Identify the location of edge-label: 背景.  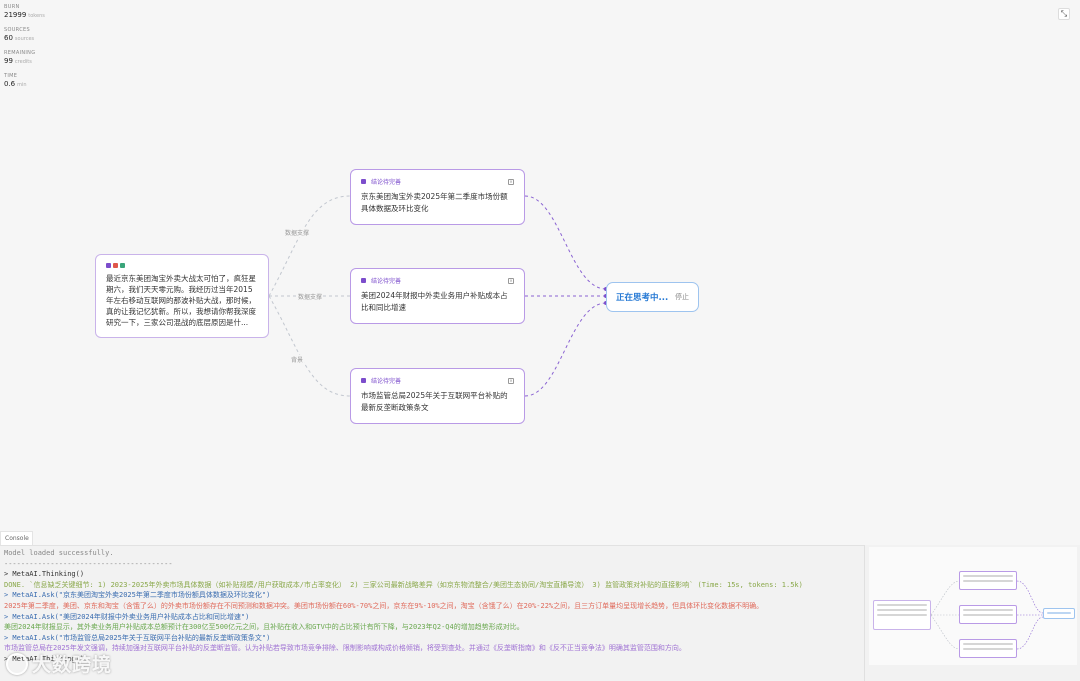
(297, 359).